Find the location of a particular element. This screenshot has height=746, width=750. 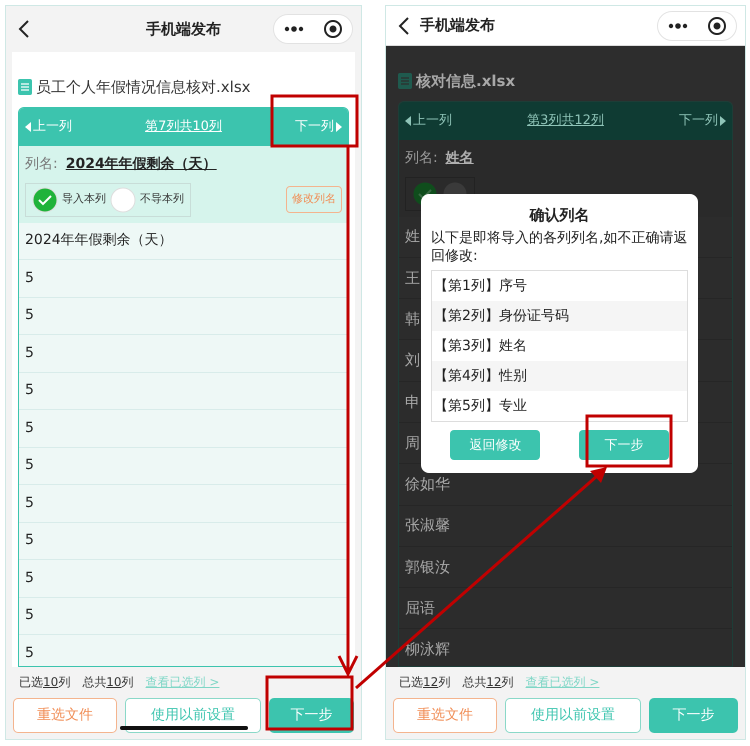

back-to-edit-button: 返回修改 is located at coordinates (495, 445).